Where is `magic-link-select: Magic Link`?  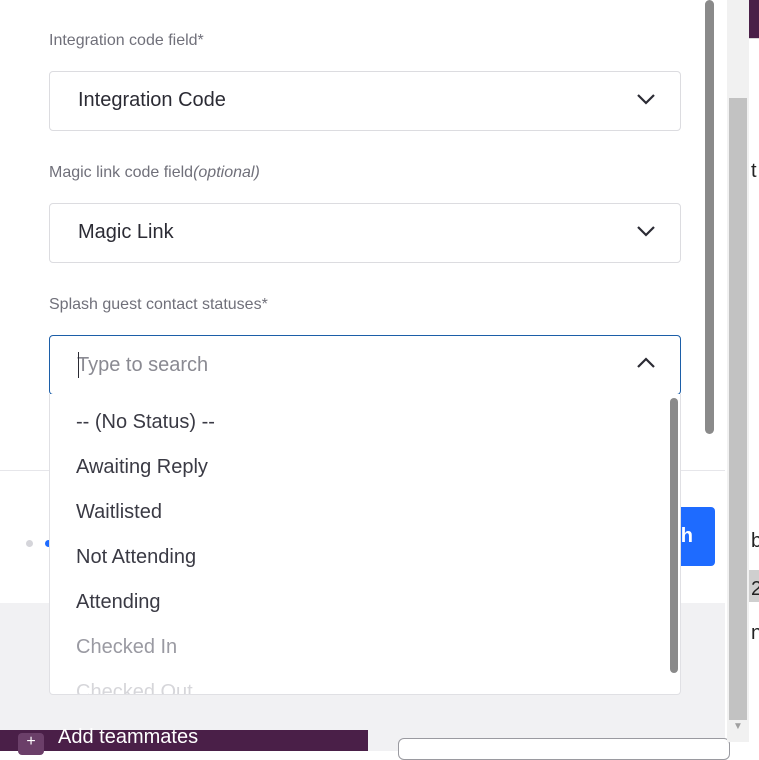
magic-link-select: Magic Link is located at coordinates (365, 233).